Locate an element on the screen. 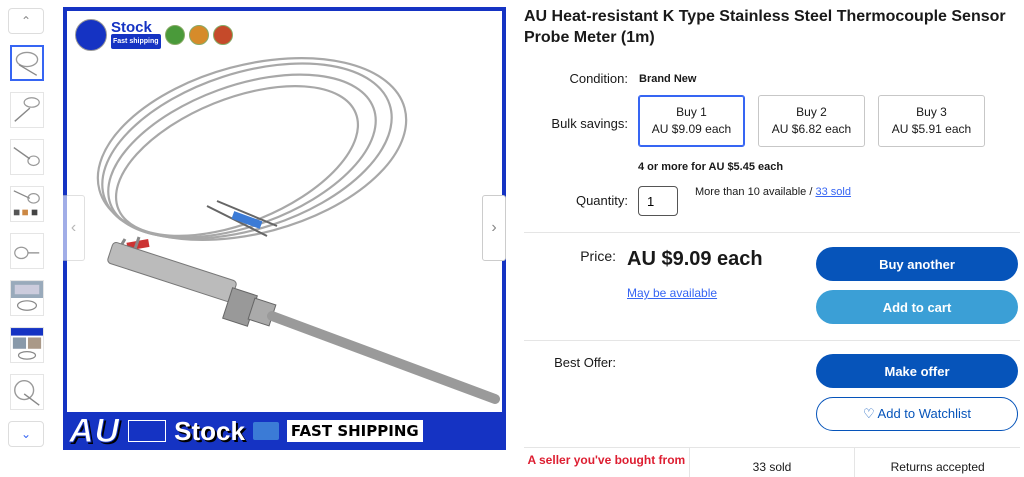 This screenshot has width=1024, height=477. add-to-watchlist-button: ♡ Add to Watchlist is located at coordinates (917, 414).